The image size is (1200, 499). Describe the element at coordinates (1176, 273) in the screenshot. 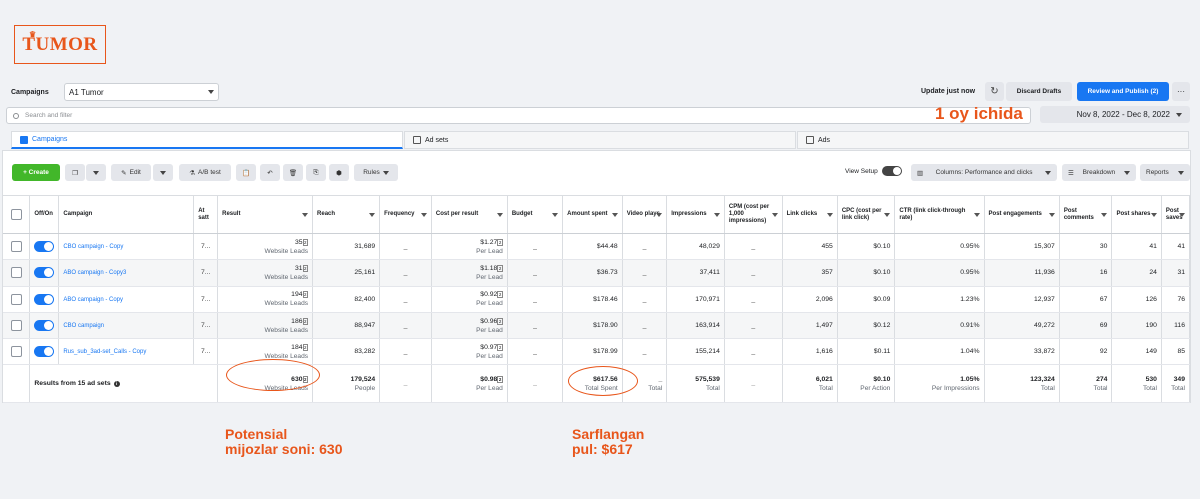

I see `post-saves-cell: 31` at that location.